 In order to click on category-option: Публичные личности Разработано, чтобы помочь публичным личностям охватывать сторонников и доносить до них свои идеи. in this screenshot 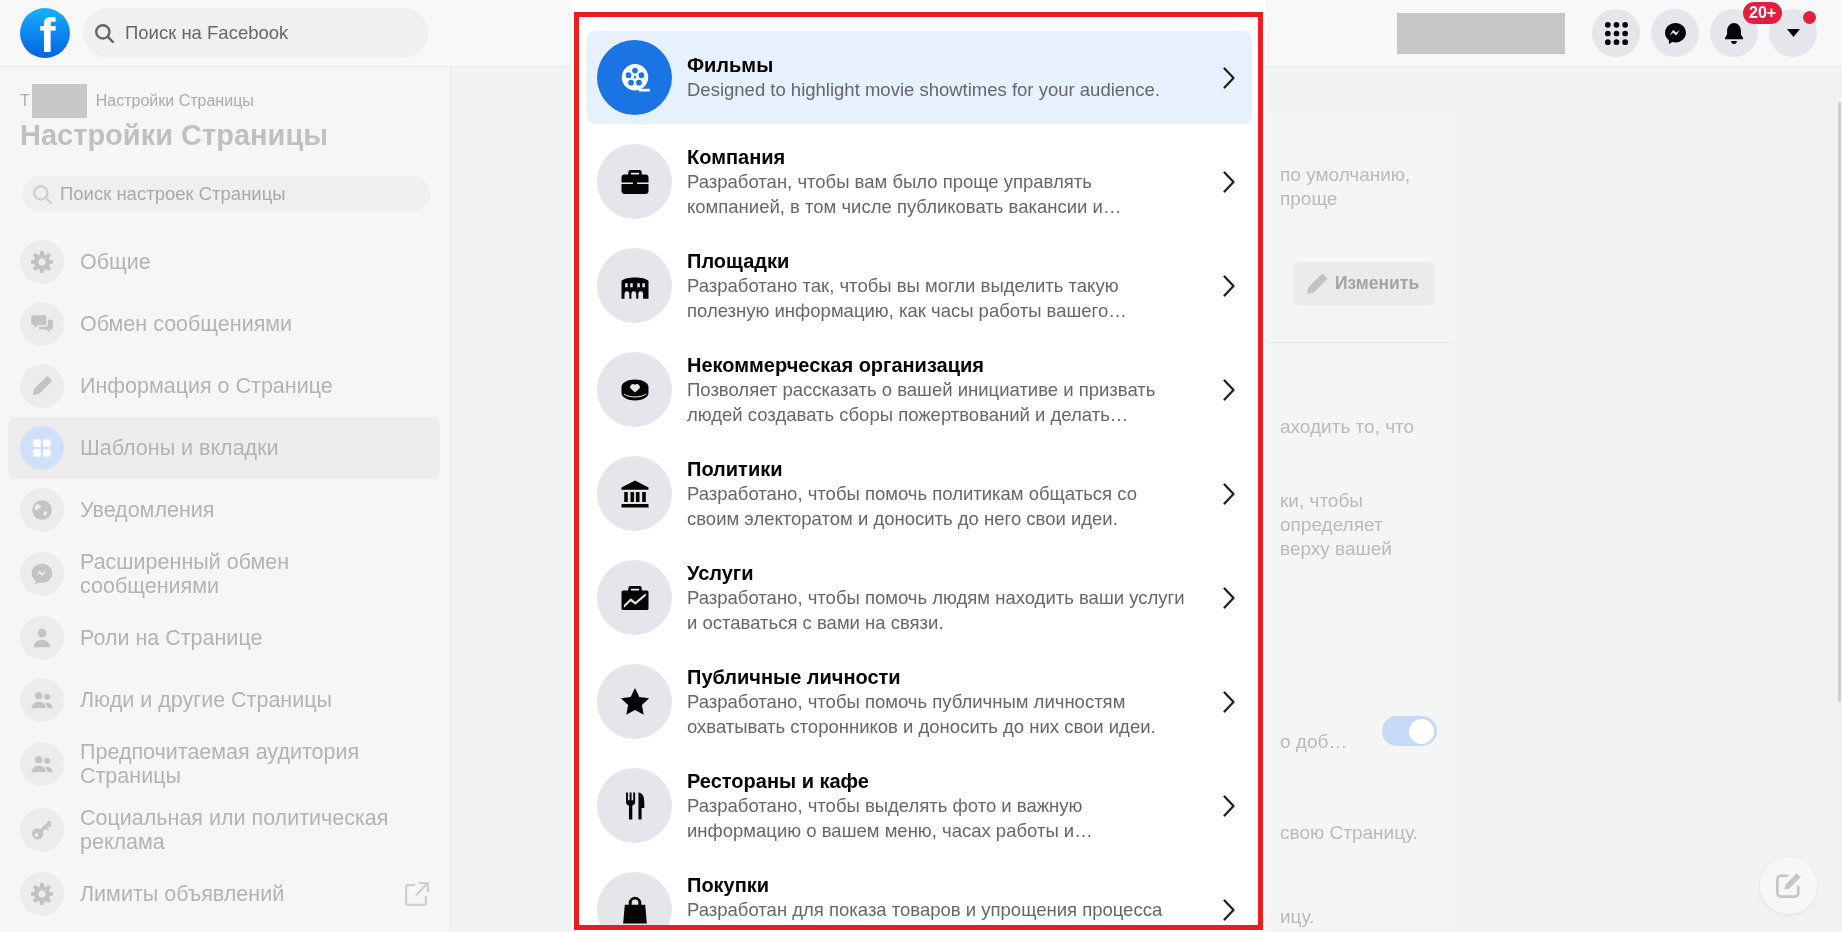, I will do `click(919, 701)`.